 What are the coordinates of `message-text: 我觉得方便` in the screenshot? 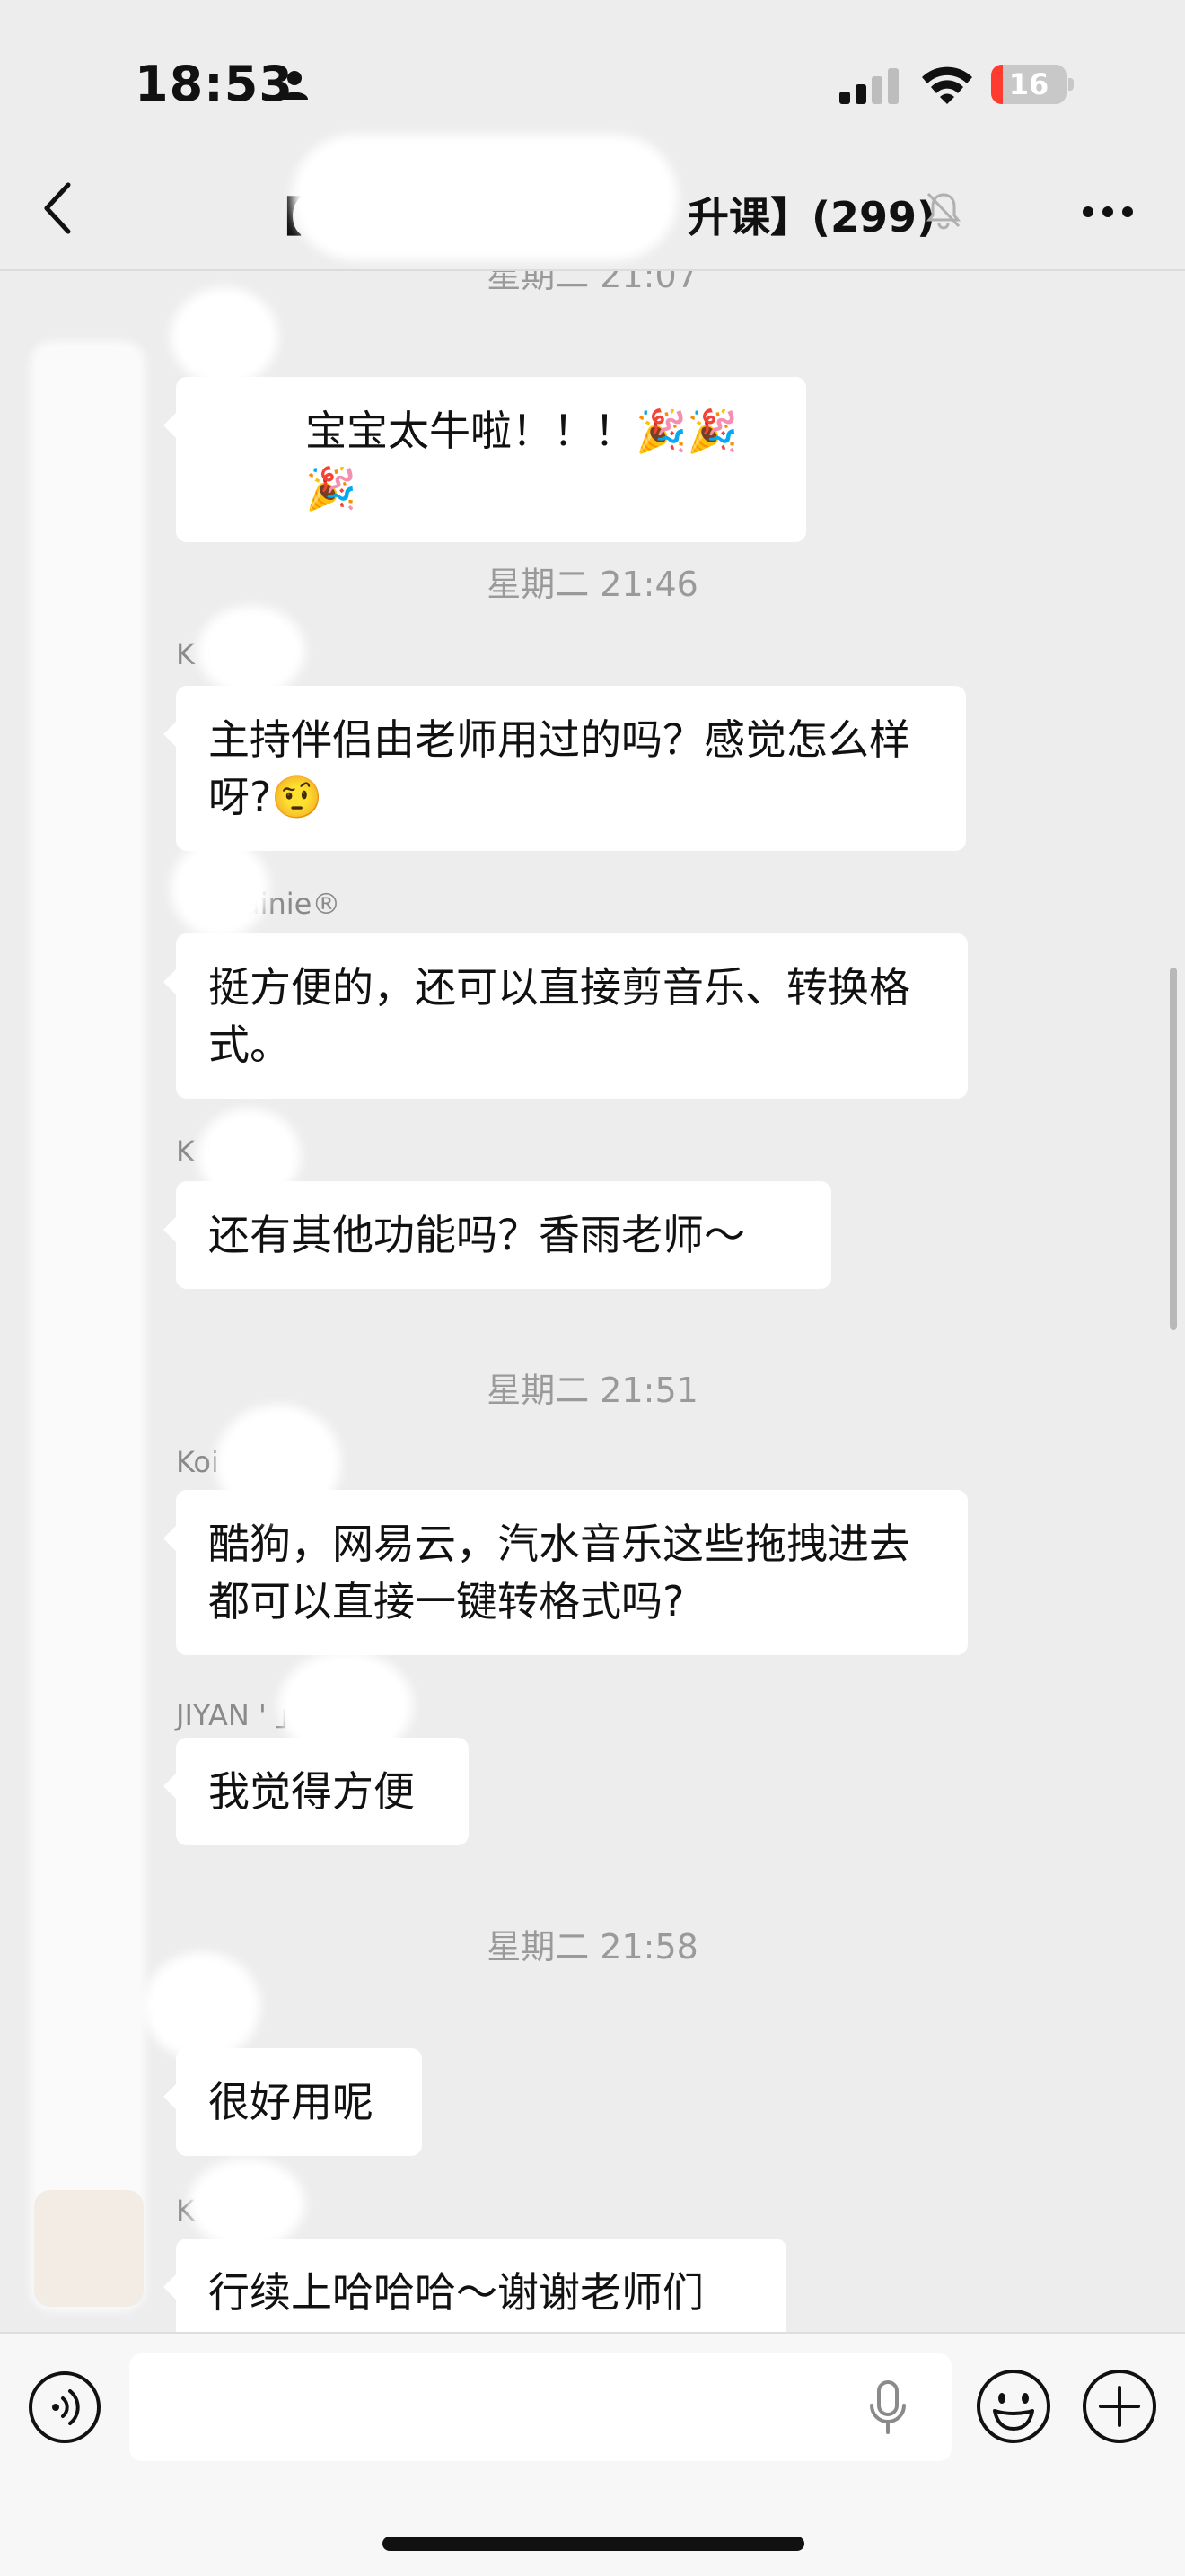 It's located at (311, 1791).